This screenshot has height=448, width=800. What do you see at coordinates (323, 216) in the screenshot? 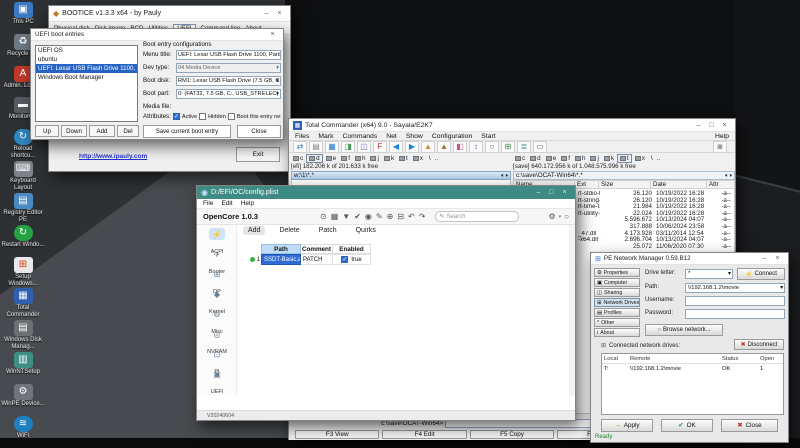
I see `history-icon: ⊙` at bounding box center [323, 216].